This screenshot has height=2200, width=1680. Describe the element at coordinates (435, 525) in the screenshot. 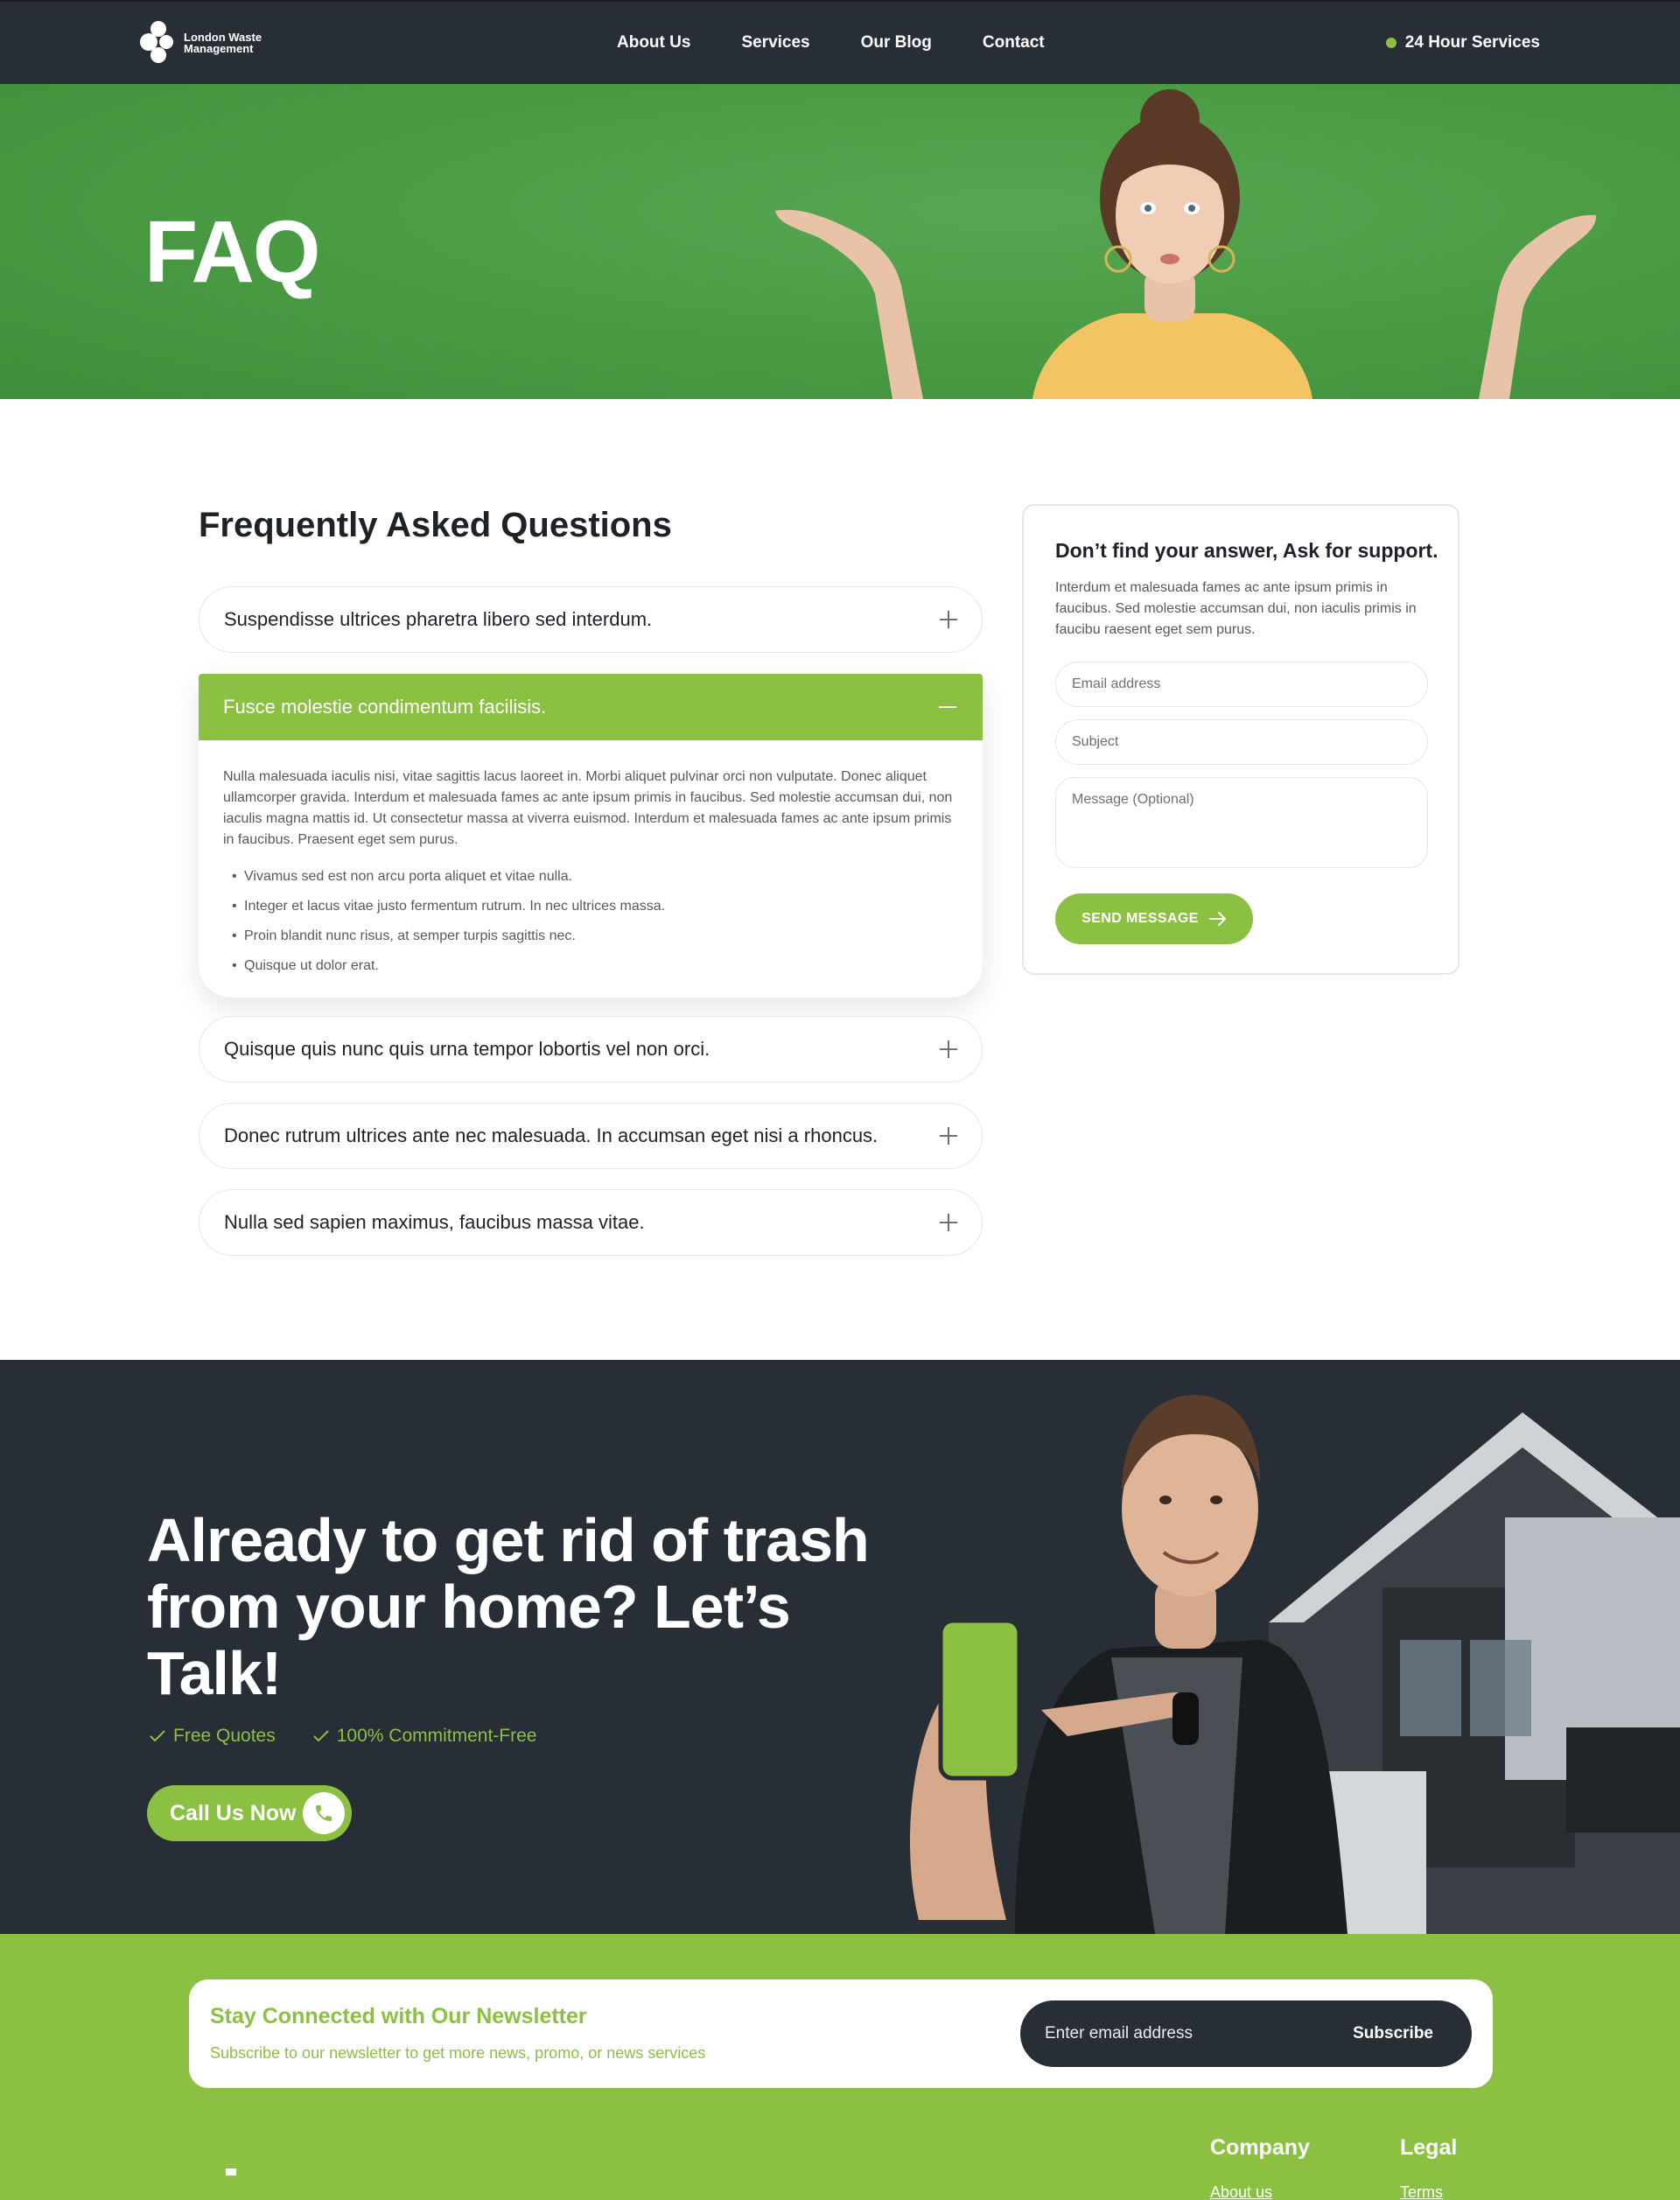

I see `faq-heading: Frequently Asked Questions` at that location.